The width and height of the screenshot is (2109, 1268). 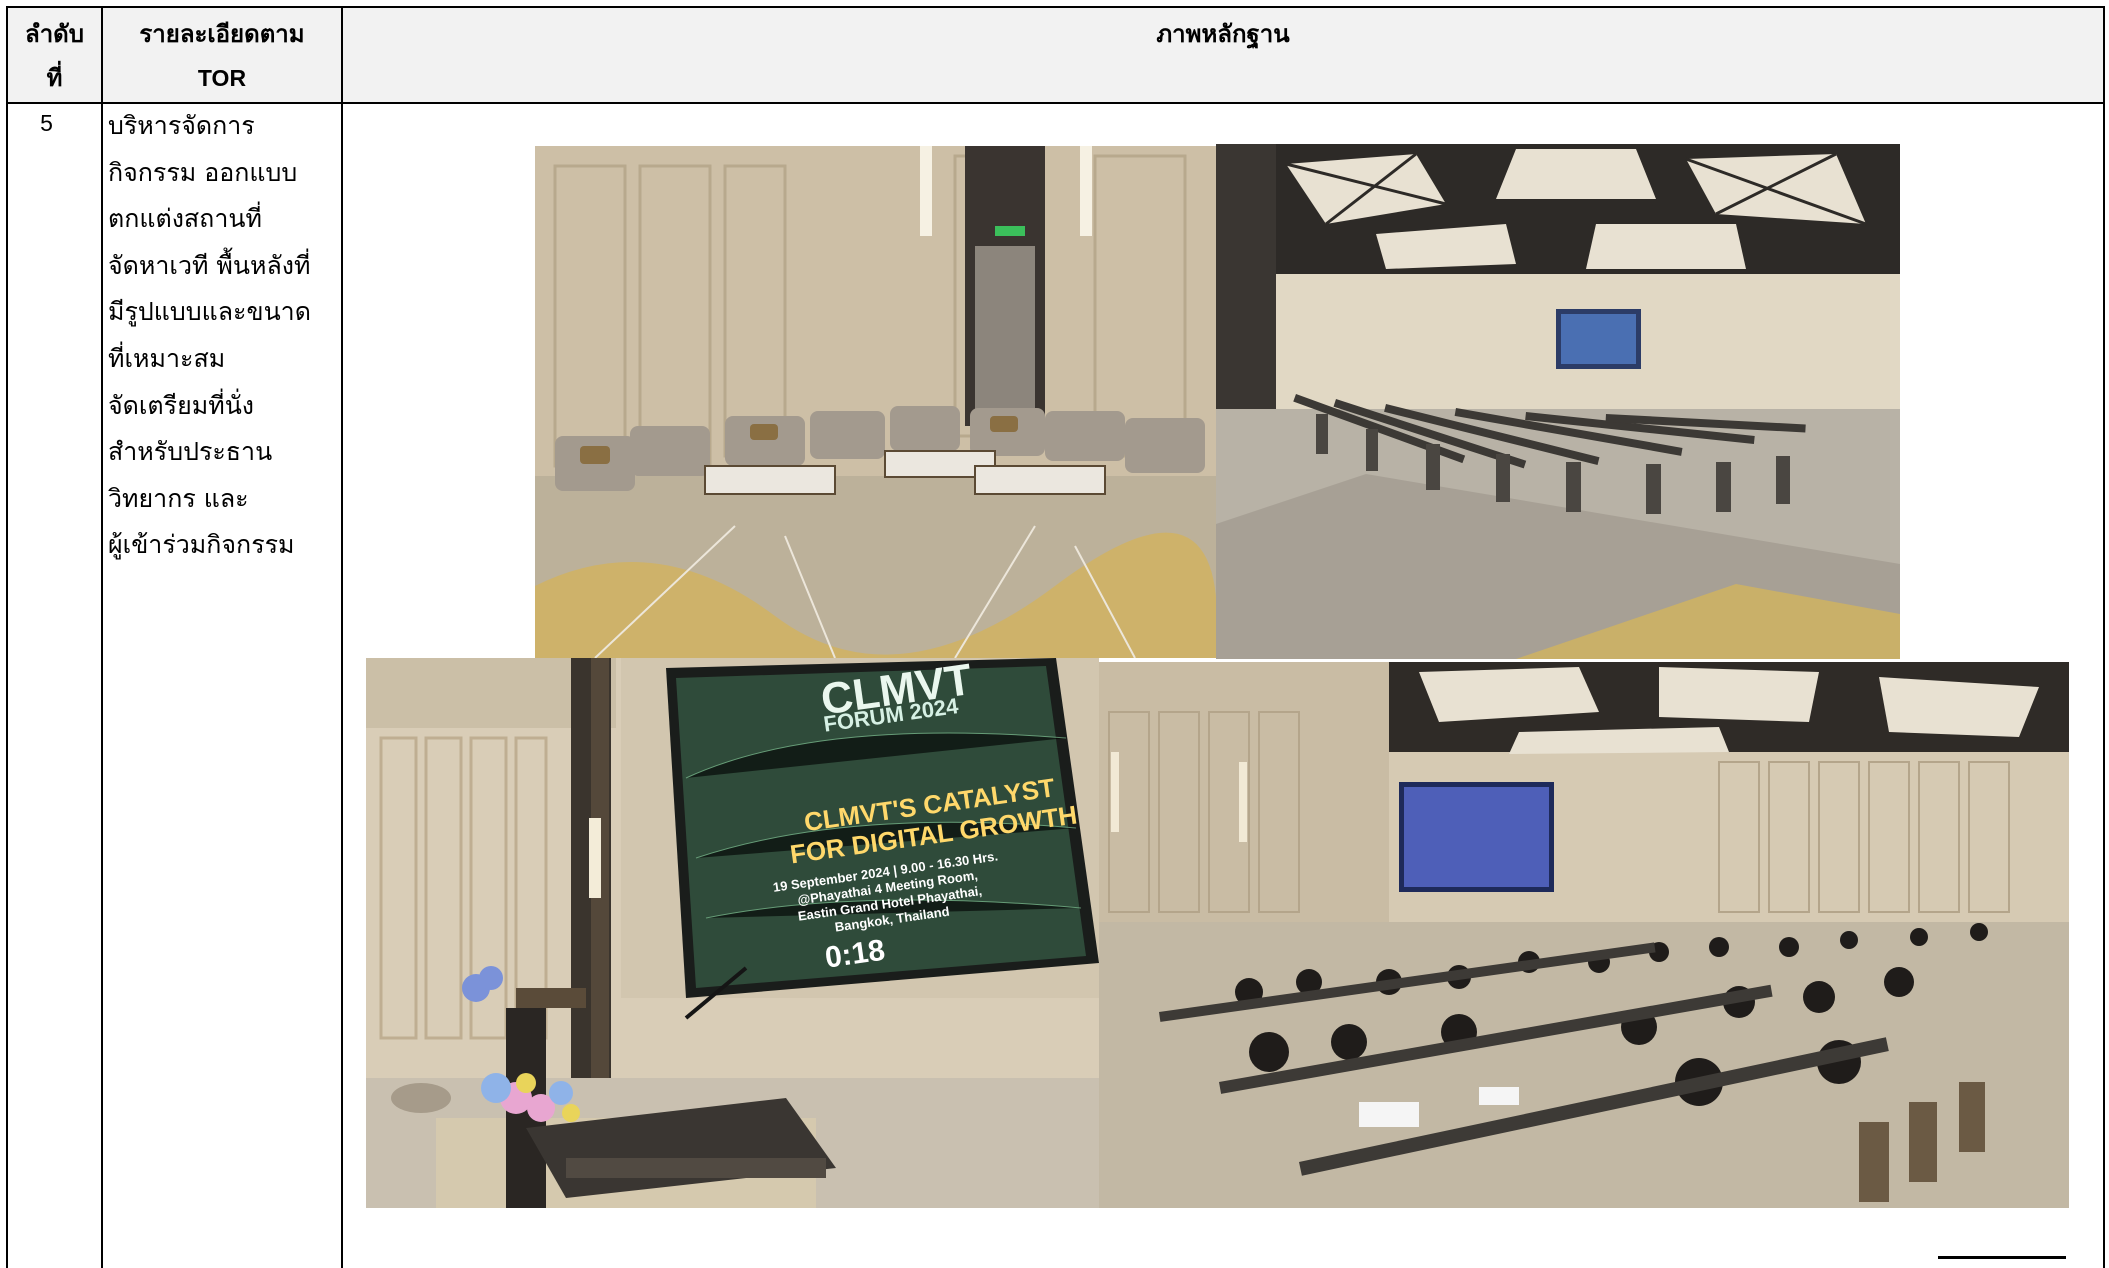 I want to click on header-evidence-photos: ภาพหลักฐาน, so click(x=1223, y=56).